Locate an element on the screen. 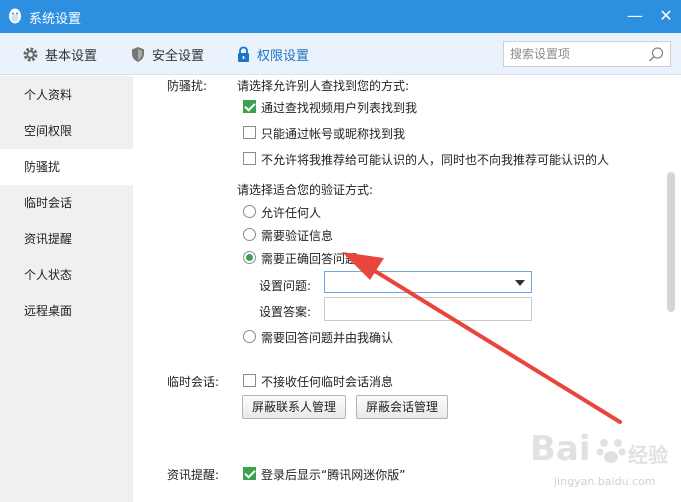  sidebar-item-profile: 个人资料 is located at coordinates (66, 95).